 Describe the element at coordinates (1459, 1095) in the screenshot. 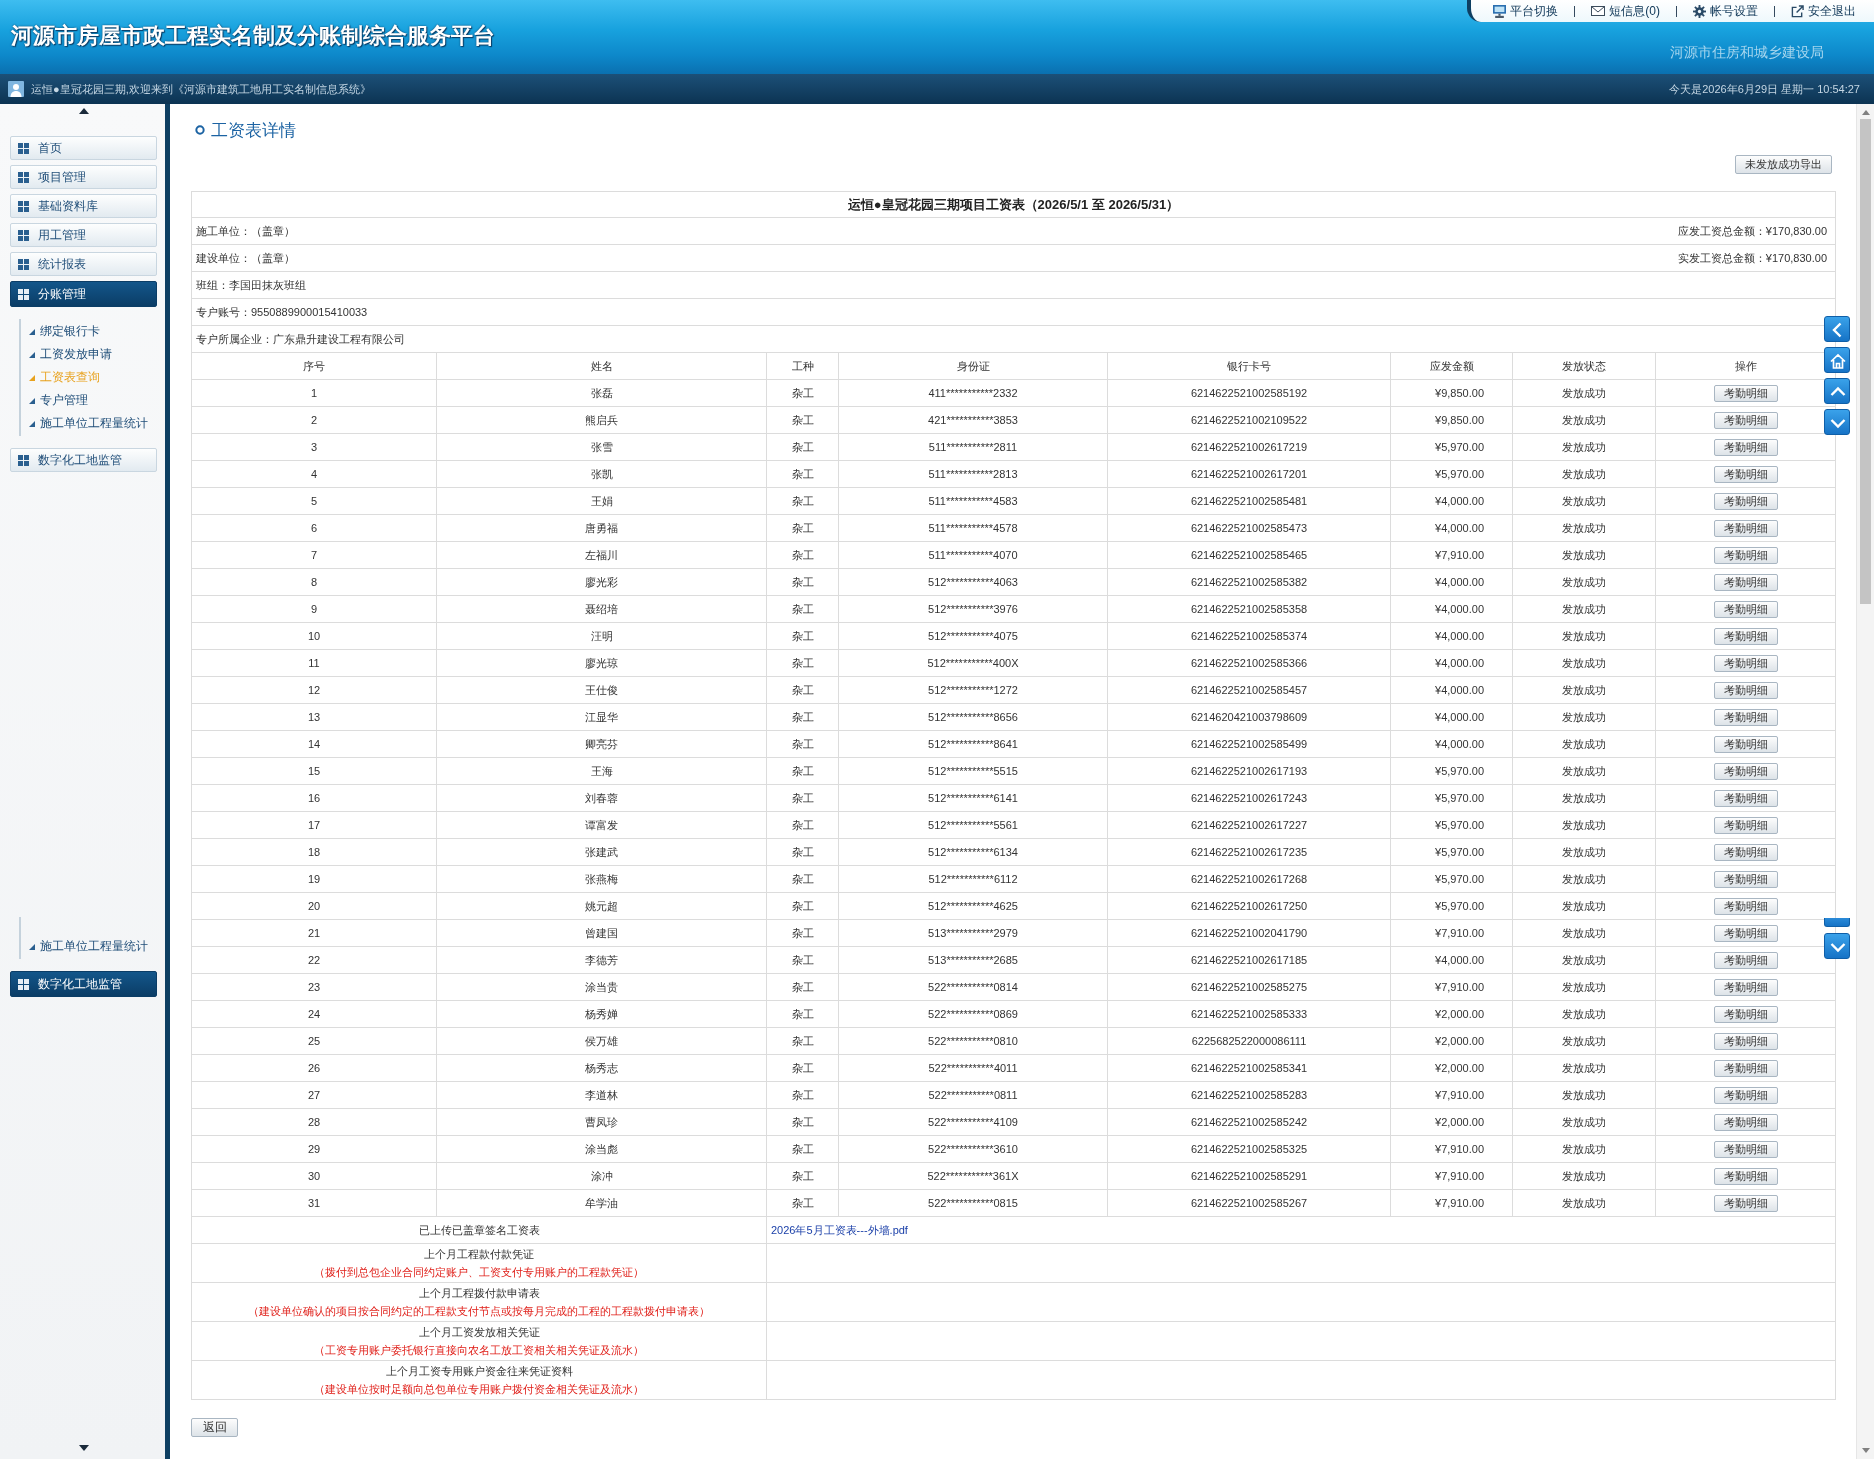

I see `amount: ¥7,910.00` at that location.